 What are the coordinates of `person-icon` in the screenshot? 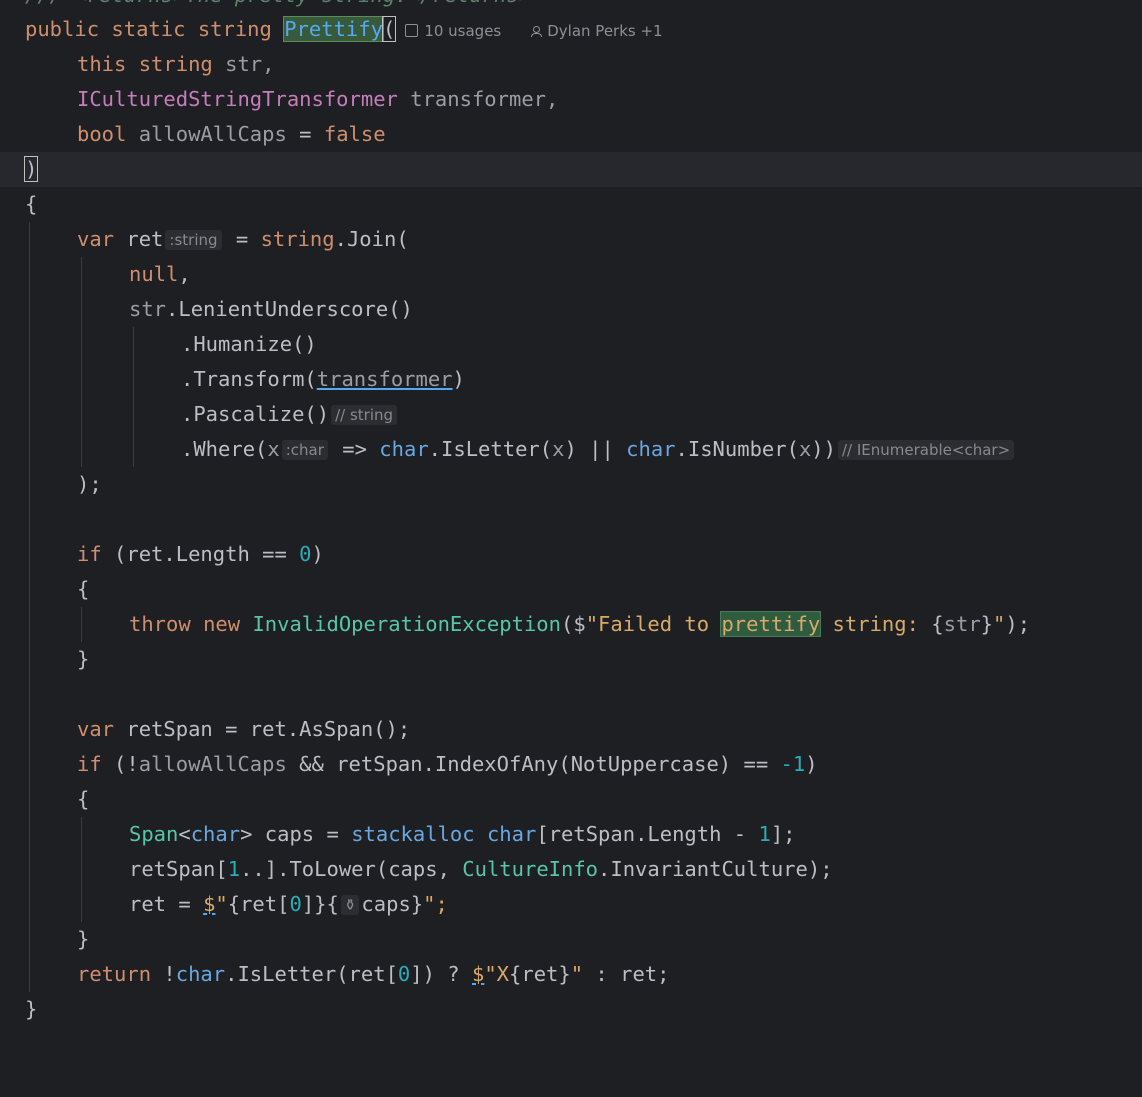 It's located at (537, 31).